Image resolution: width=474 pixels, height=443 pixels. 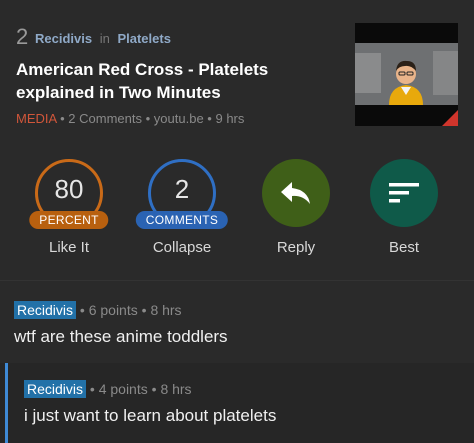 I want to click on post-flair: MEDIA, so click(x=36, y=118).